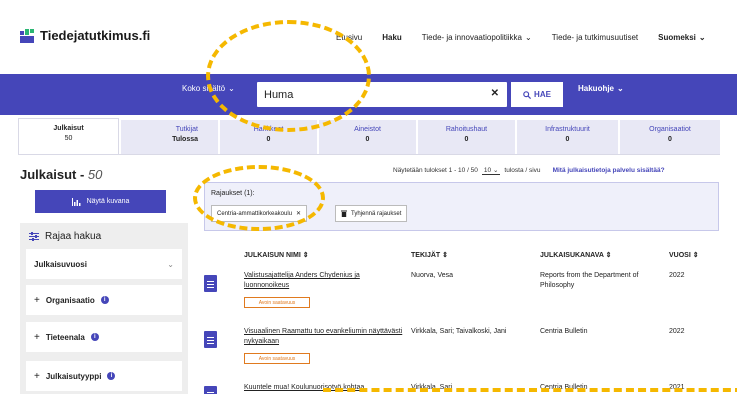 This screenshot has height=394, width=737. I want to click on column-header-label: VUOSI, so click(680, 255).